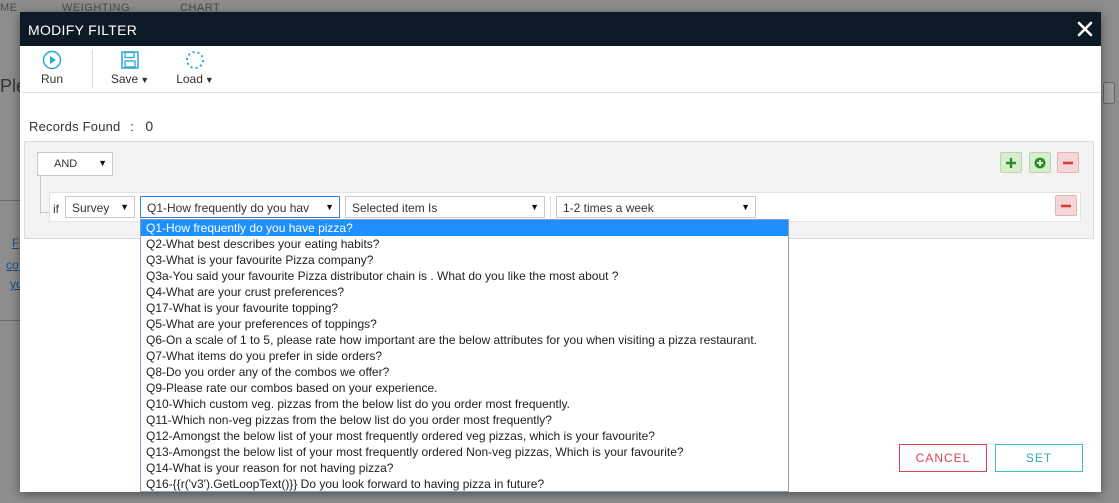 This screenshot has height=503, width=1119. Describe the element at coordinates (52, 60) in the screenshot. I see `play-circle-icon` at that location.